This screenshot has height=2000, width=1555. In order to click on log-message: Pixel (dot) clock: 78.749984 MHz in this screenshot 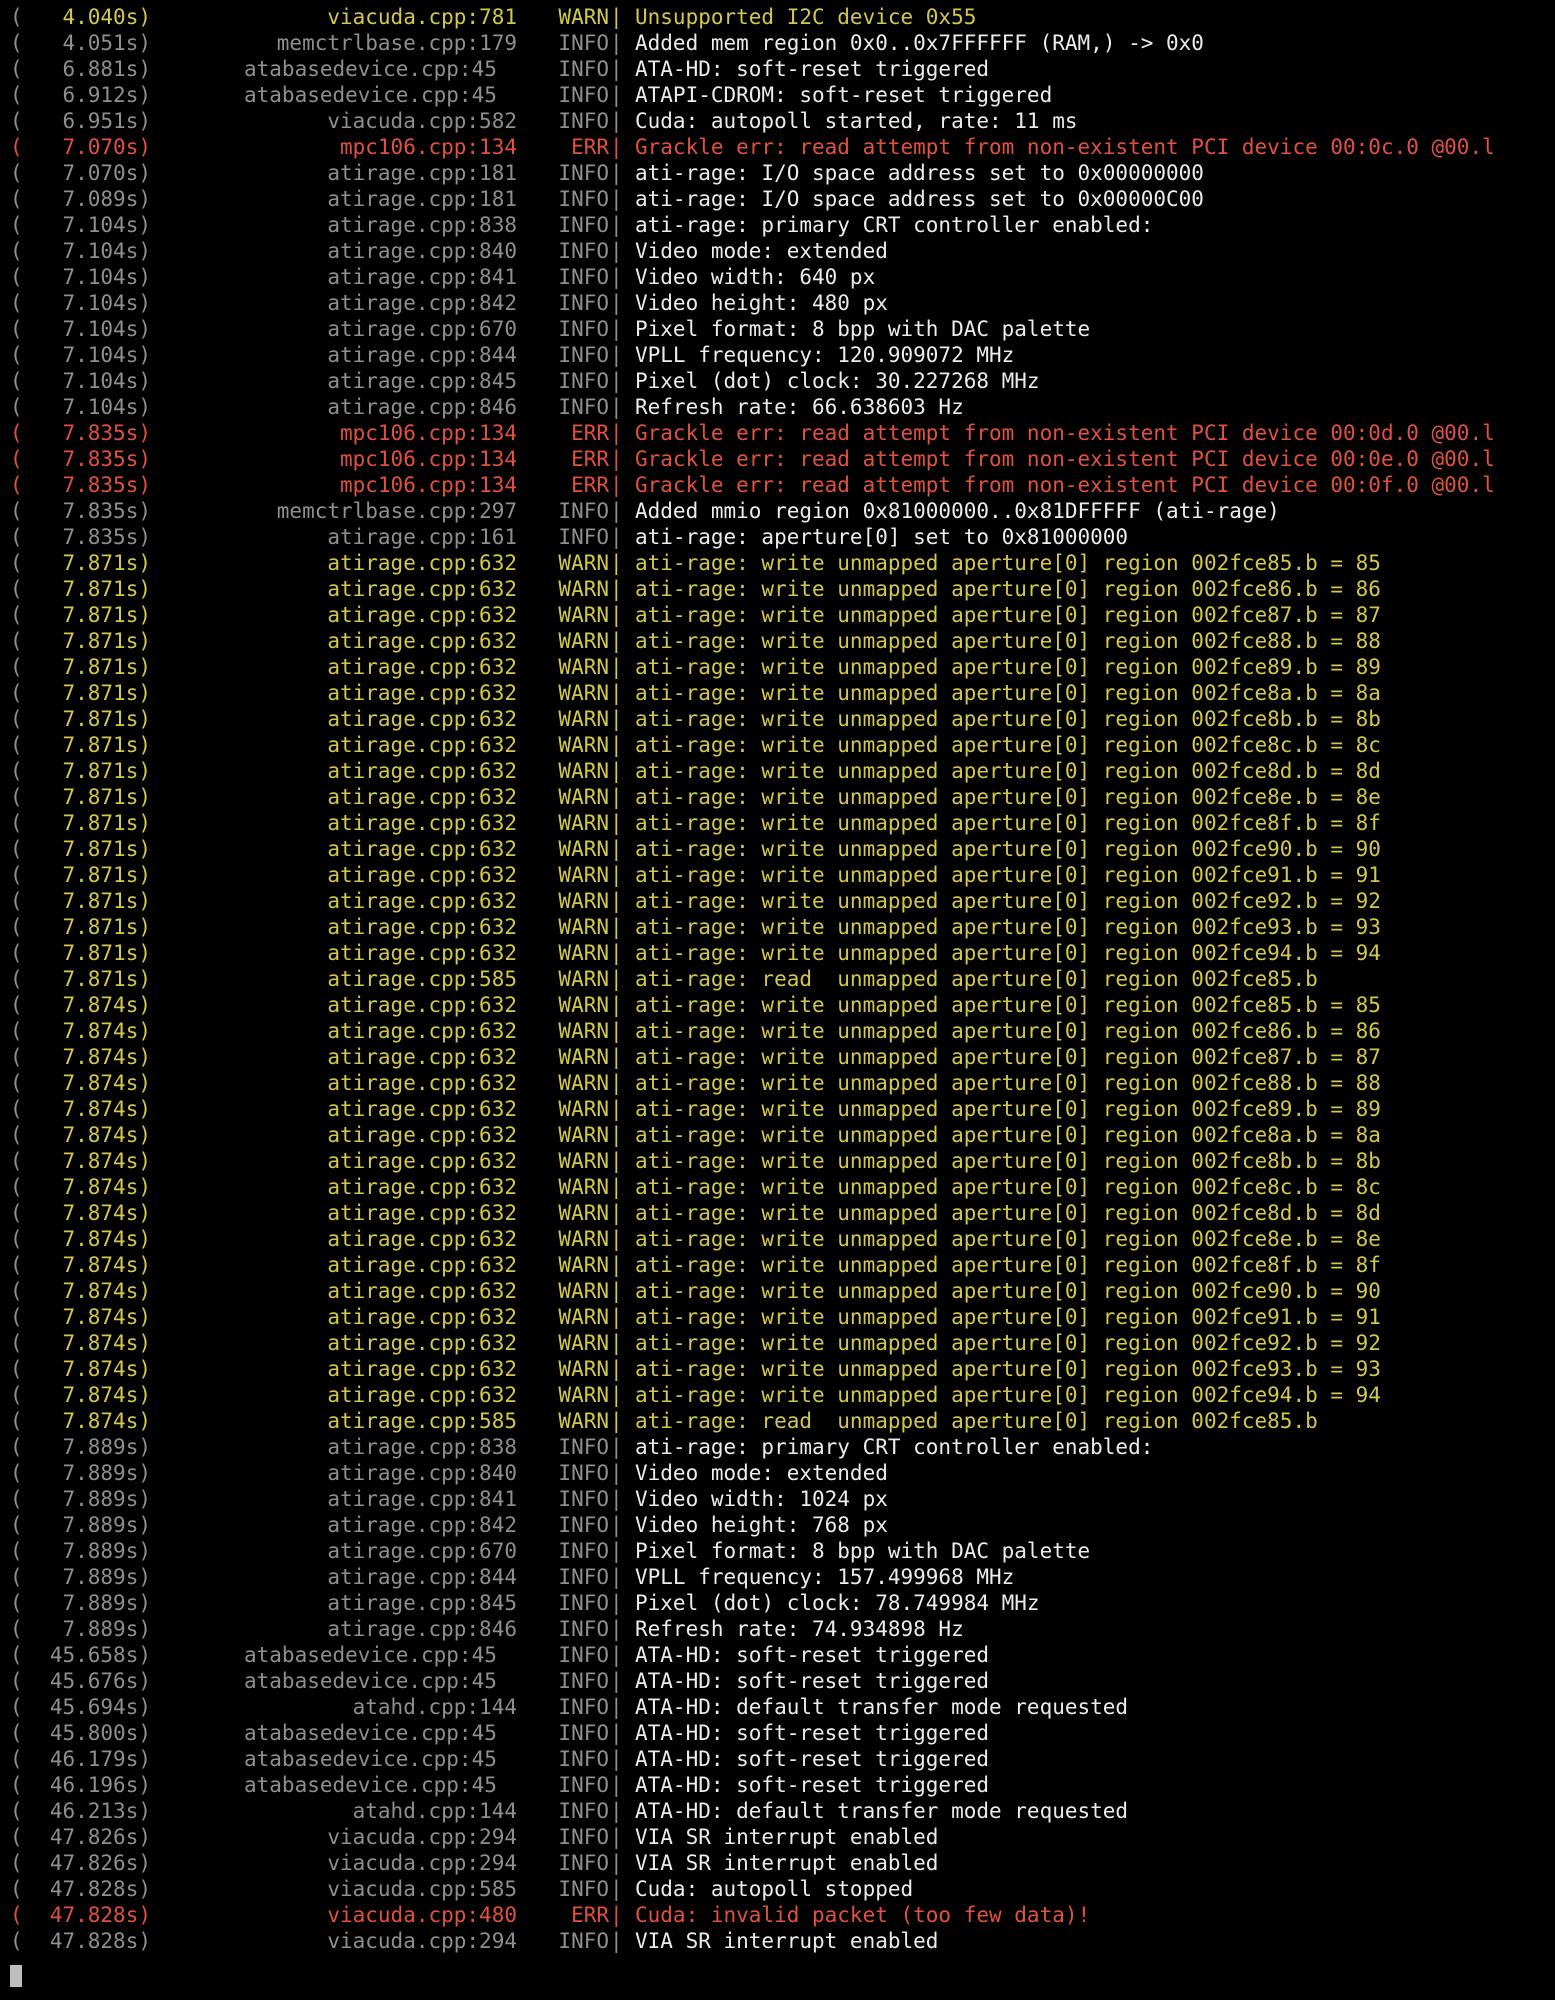, I will do `click(837, 1603)`.